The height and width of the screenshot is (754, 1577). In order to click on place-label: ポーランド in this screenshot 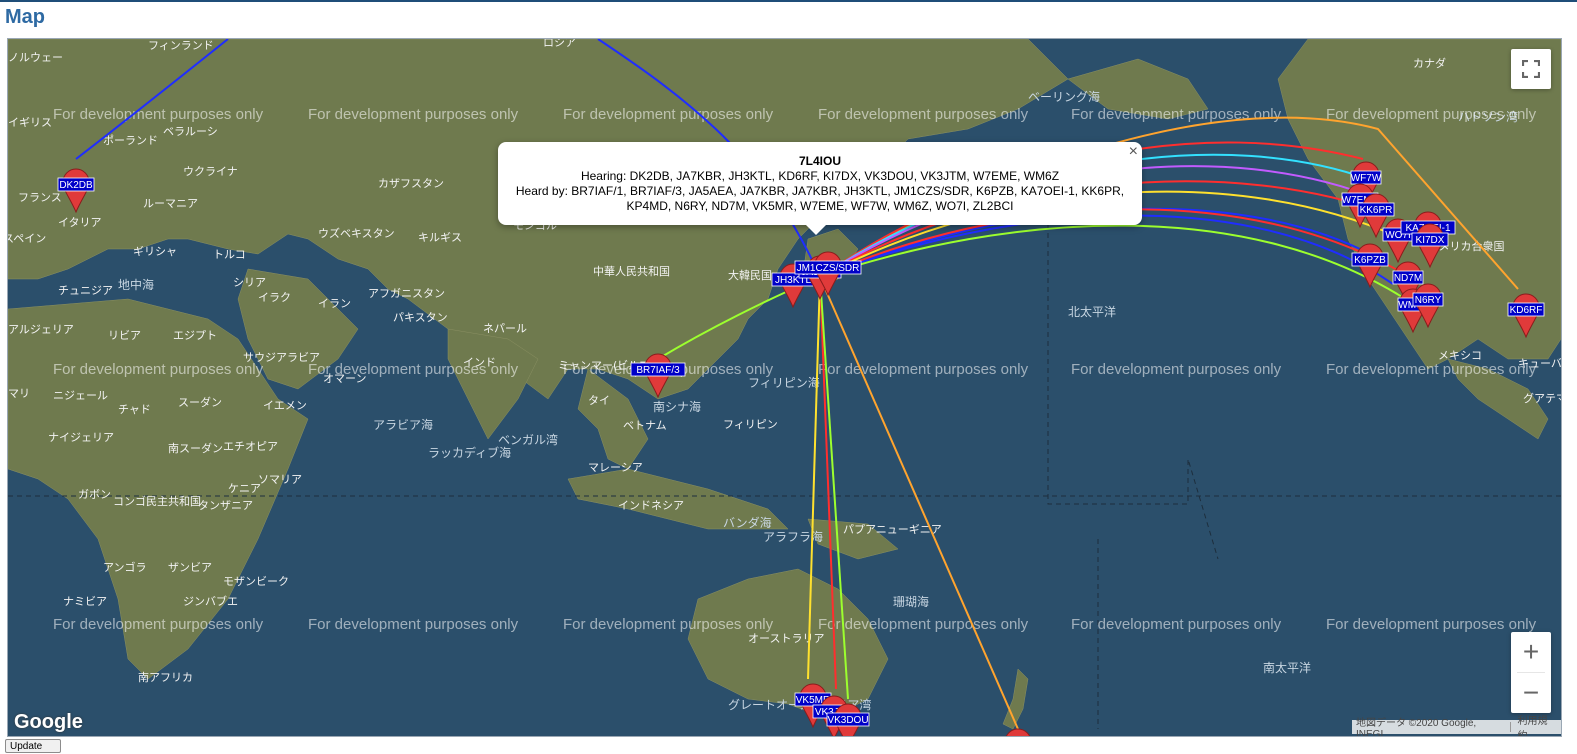, I will do `click(130, 140)`.